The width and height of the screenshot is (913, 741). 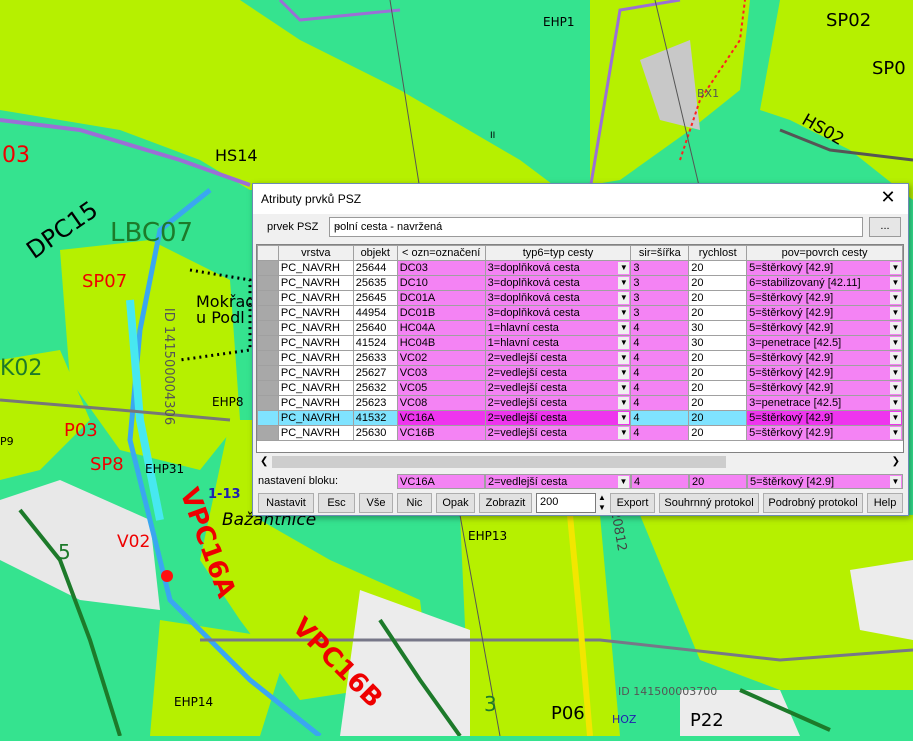 What do you see at coordinates (375, 298) in the screenshot?
I see `table-cell: 25645` at bounding box center [375, 298].